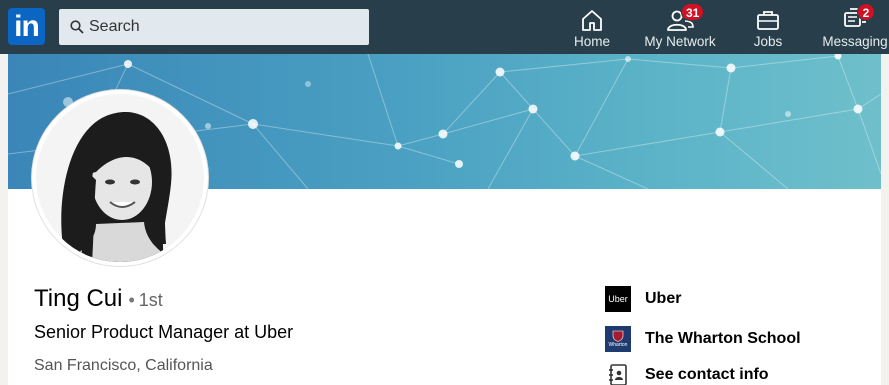 This screenshot has height=385, width=889. What do you see at coordinates (618, 299) in the screenshot?
I see `uber-logo: Uber` at bounding box center [618, 299].